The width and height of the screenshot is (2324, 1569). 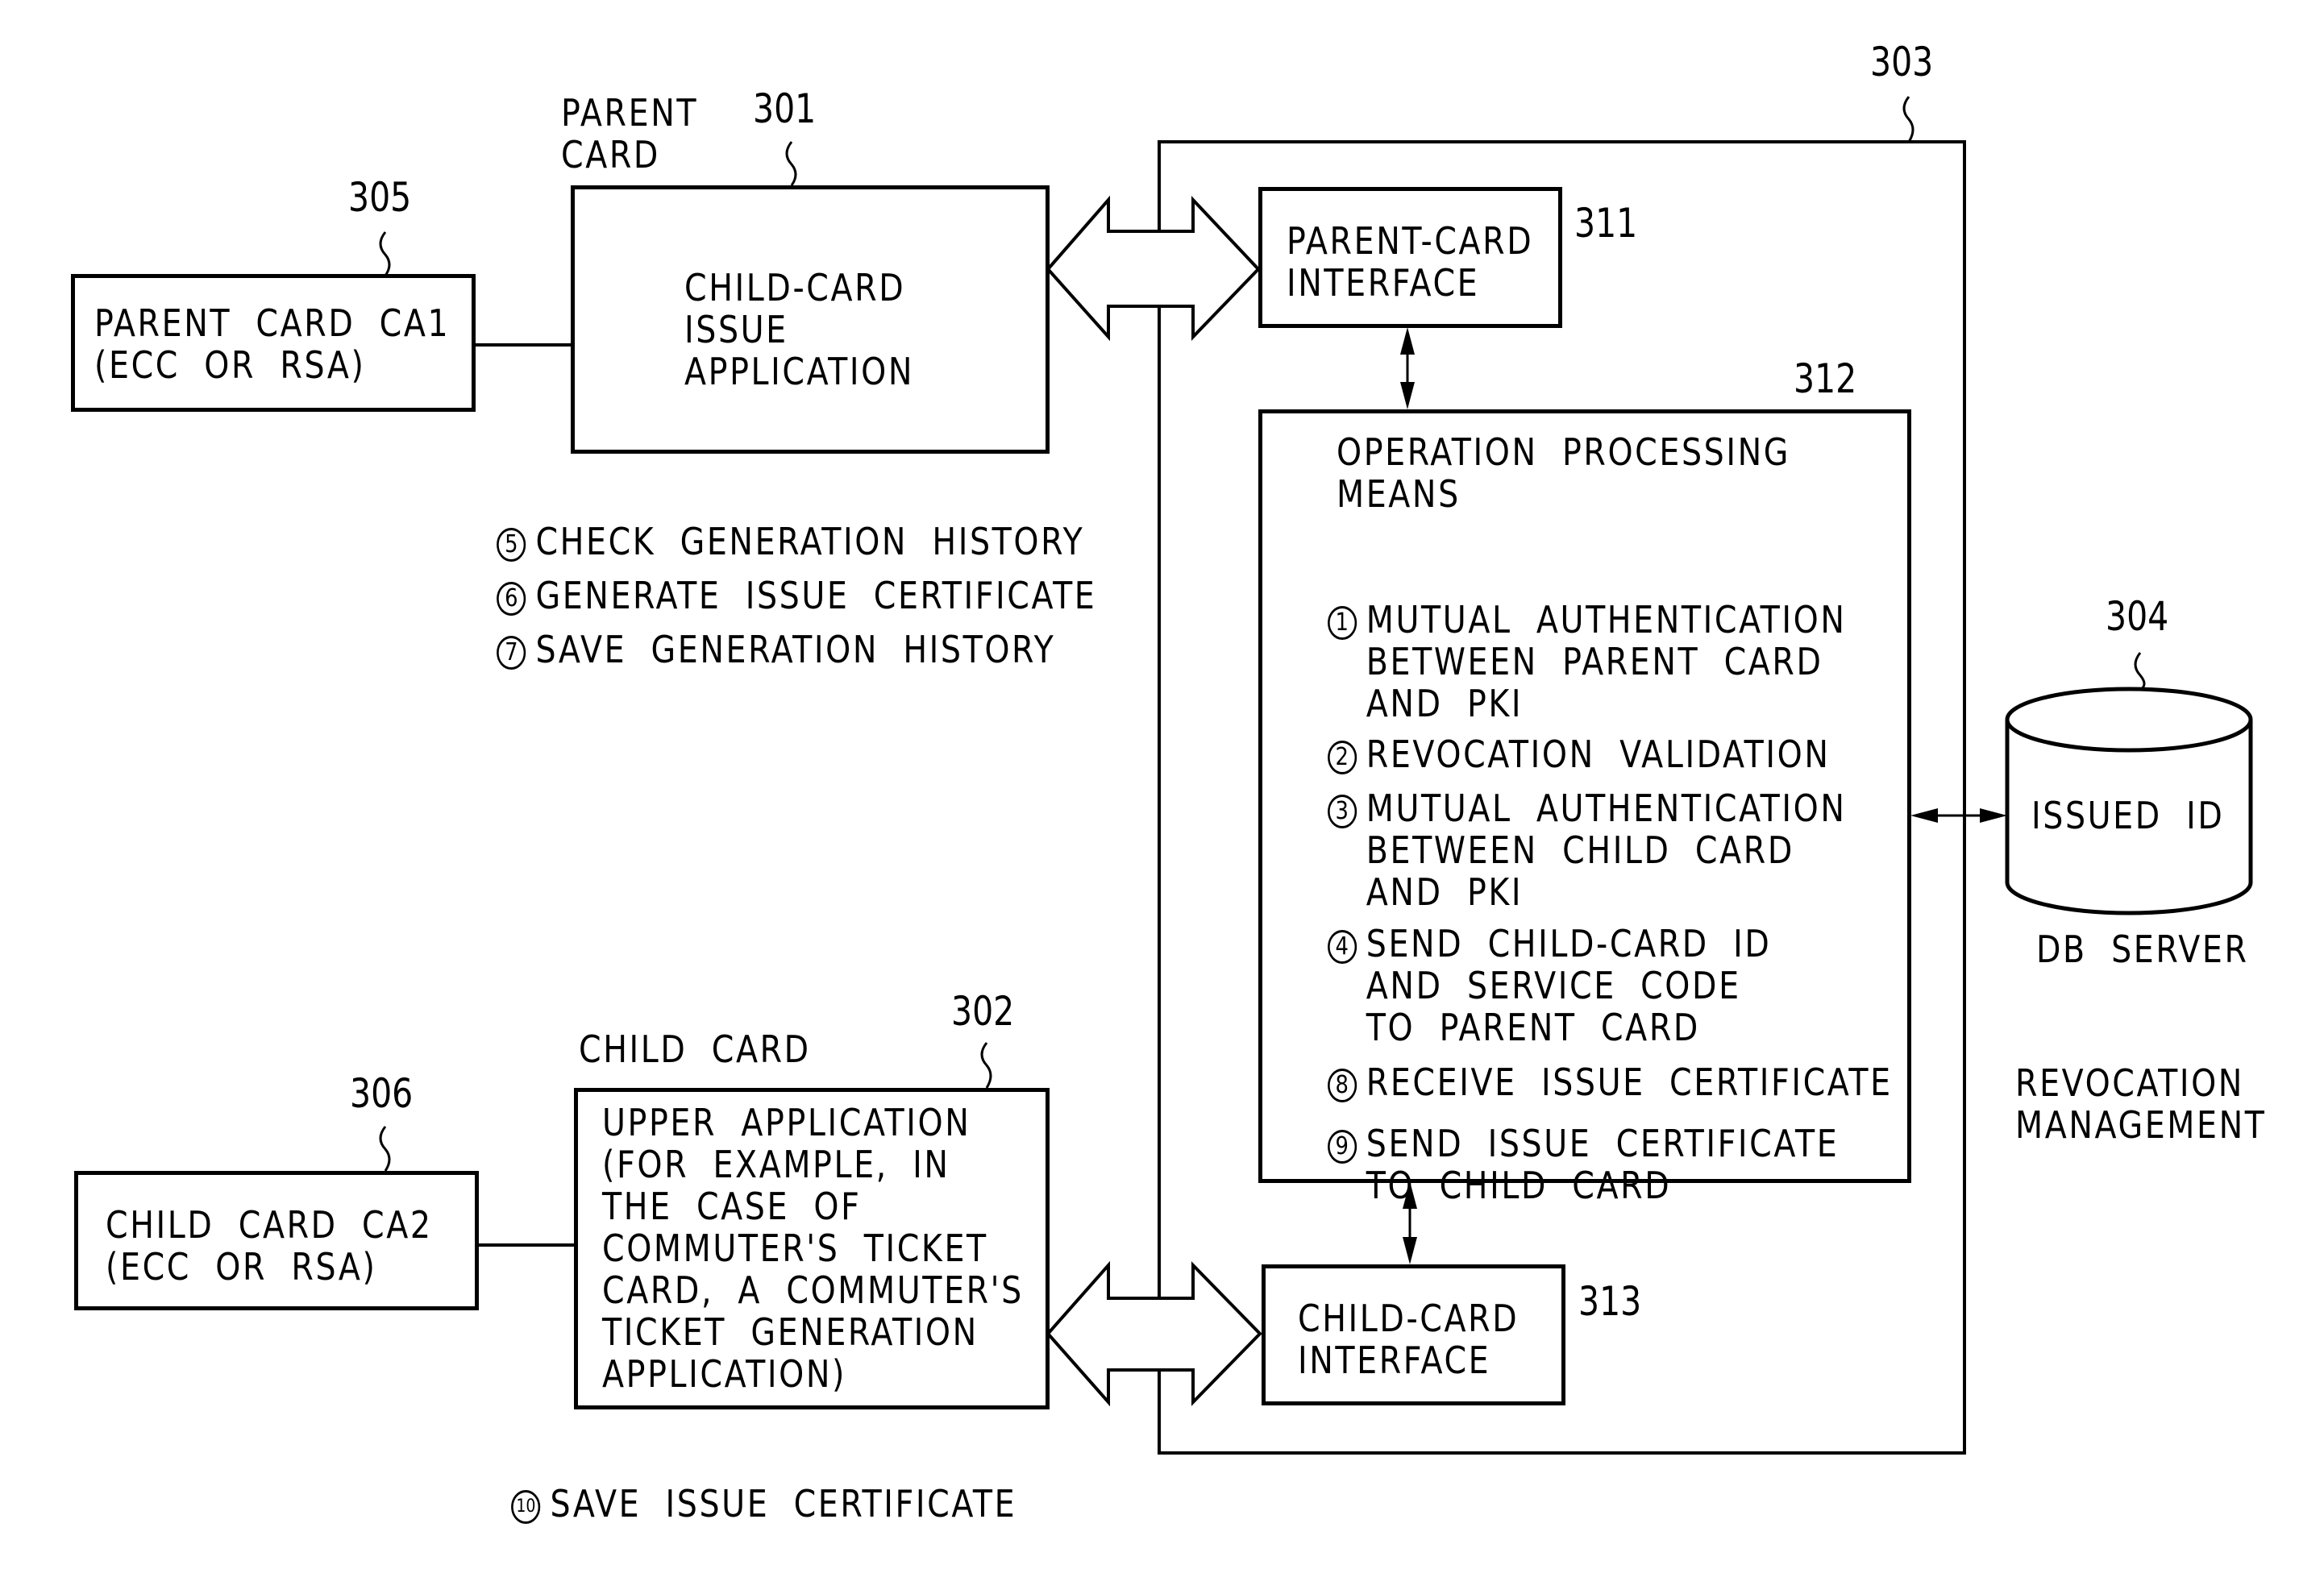 What do you see at coordinates (1342, 947) in the screenshot?
I see `step-number-4: 4` at bounding box center [1342, 947].